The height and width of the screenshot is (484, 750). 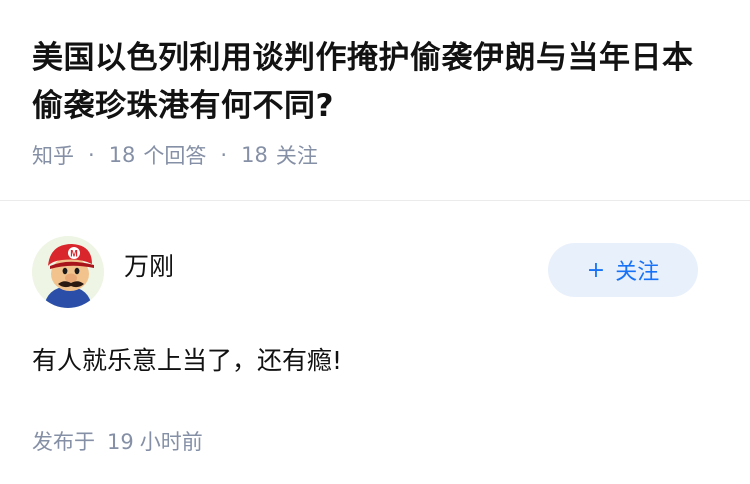 I want to click on follower-count-label: 关注, so click(x=296, y=156).